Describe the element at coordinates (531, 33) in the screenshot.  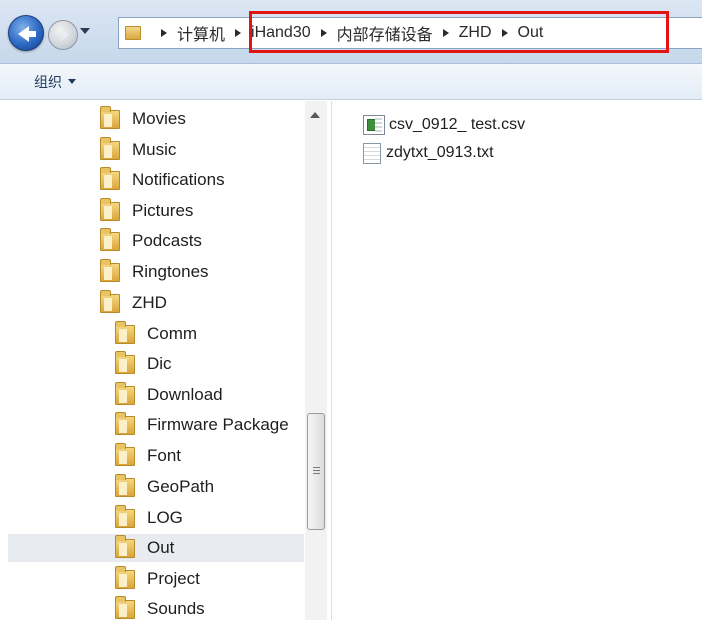
I see `breadcrumb-out: Out` at that location.